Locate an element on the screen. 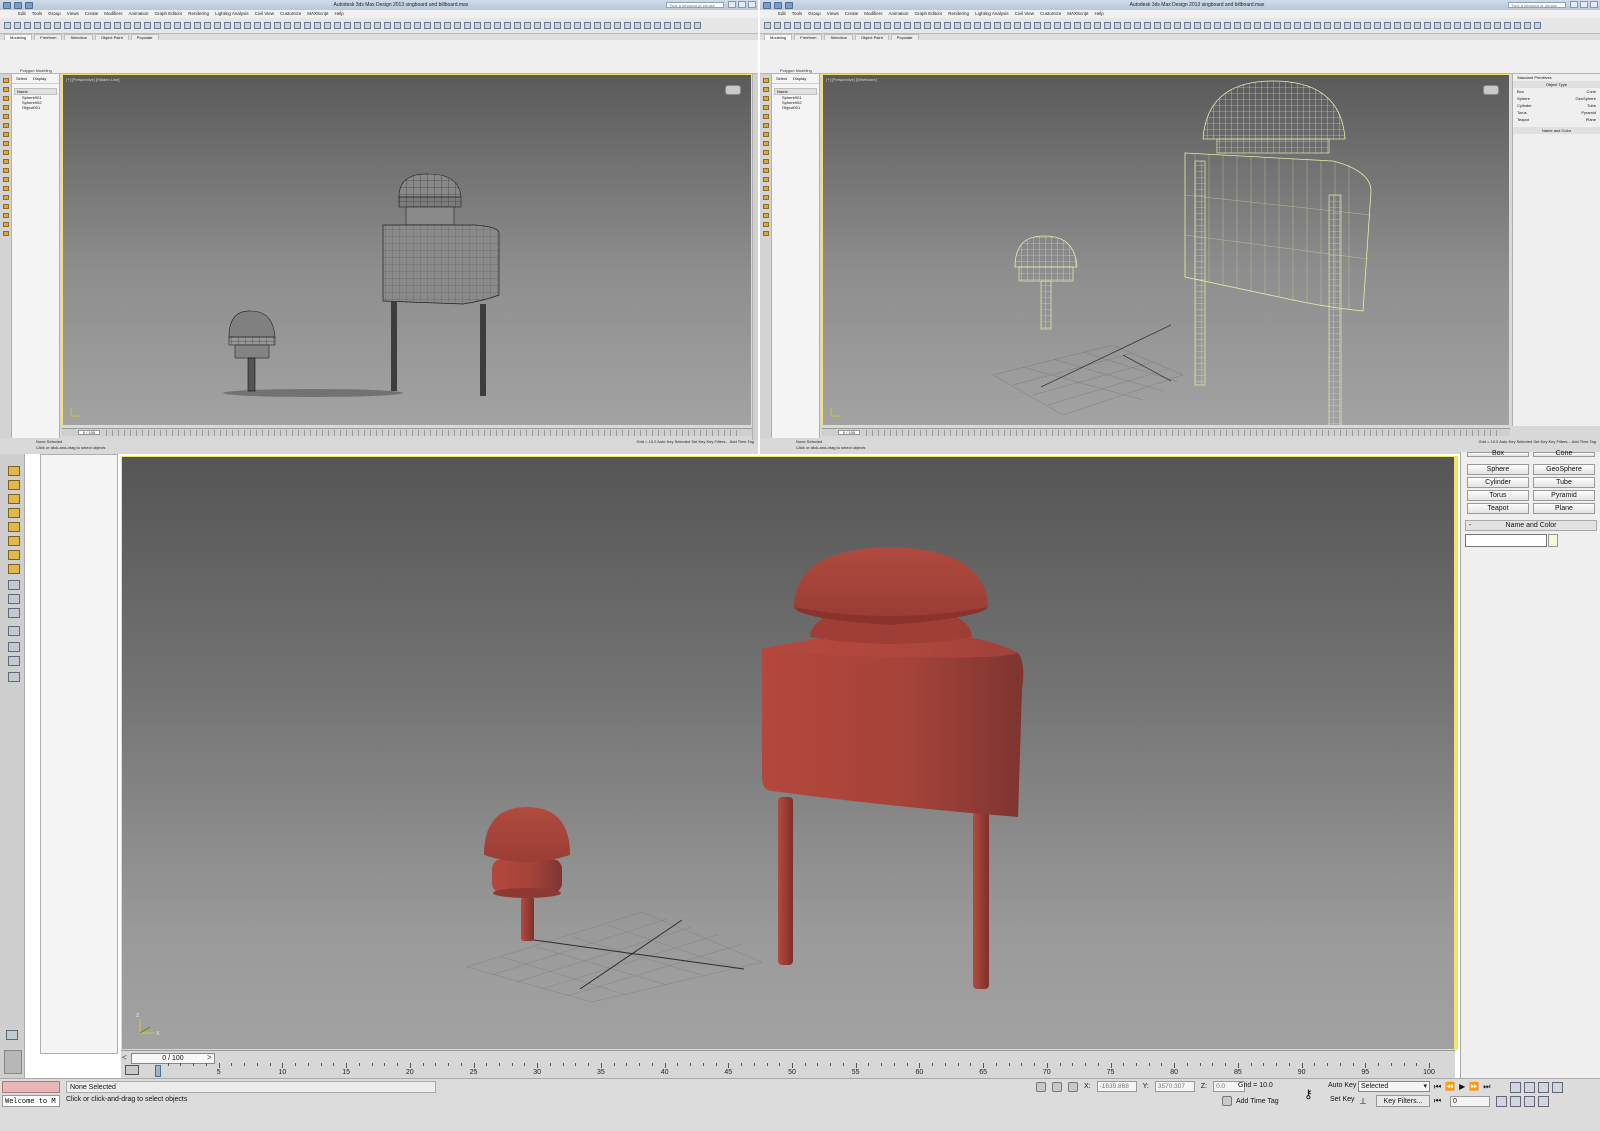 This screenshot has width=1600, height=1131. menu-item: Help is located at coordinates (339, 14).